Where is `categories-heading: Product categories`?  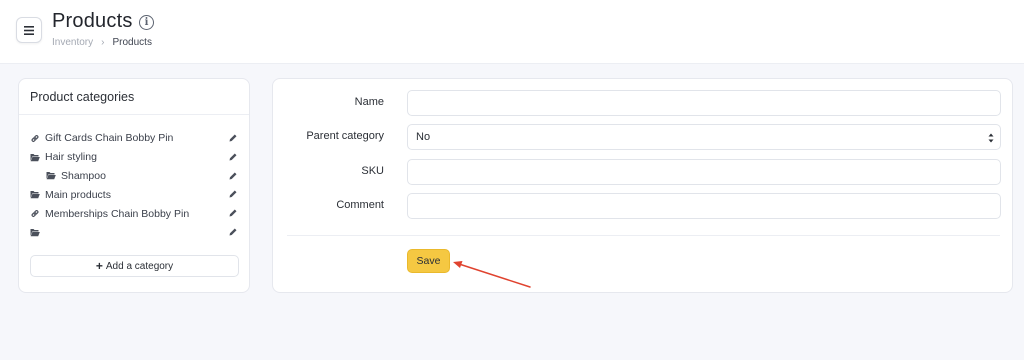
categories-heading: Product categories is located at coordinates (134, 97).